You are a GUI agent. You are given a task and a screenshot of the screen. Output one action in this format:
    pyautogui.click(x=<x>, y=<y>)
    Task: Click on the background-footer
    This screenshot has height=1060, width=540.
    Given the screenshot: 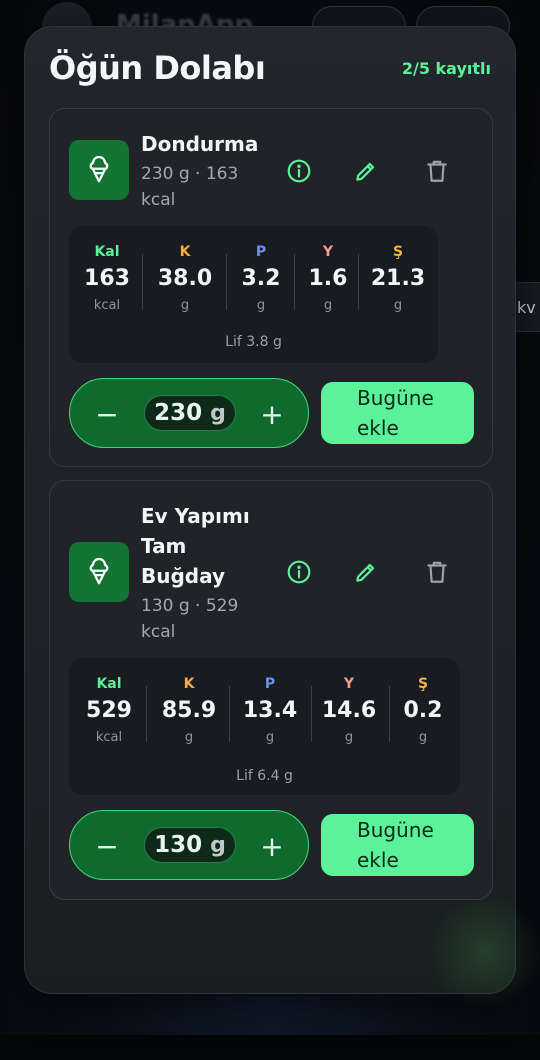 What is the action you would take?
    pyautogui.click(x=270, y=1047)
    